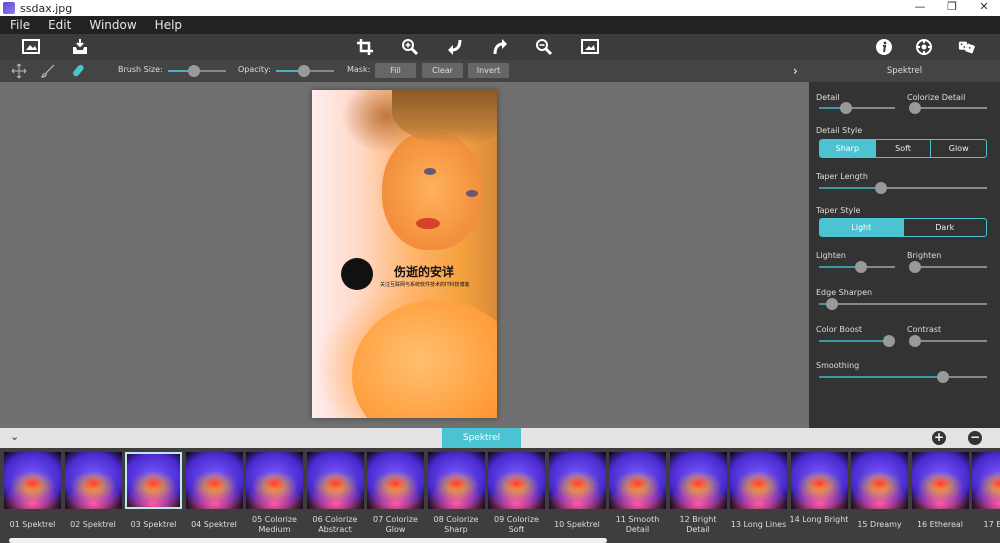 The width and height of the screenshot is (1000, 543). I want to click on detail-slider, so click(857, 108).